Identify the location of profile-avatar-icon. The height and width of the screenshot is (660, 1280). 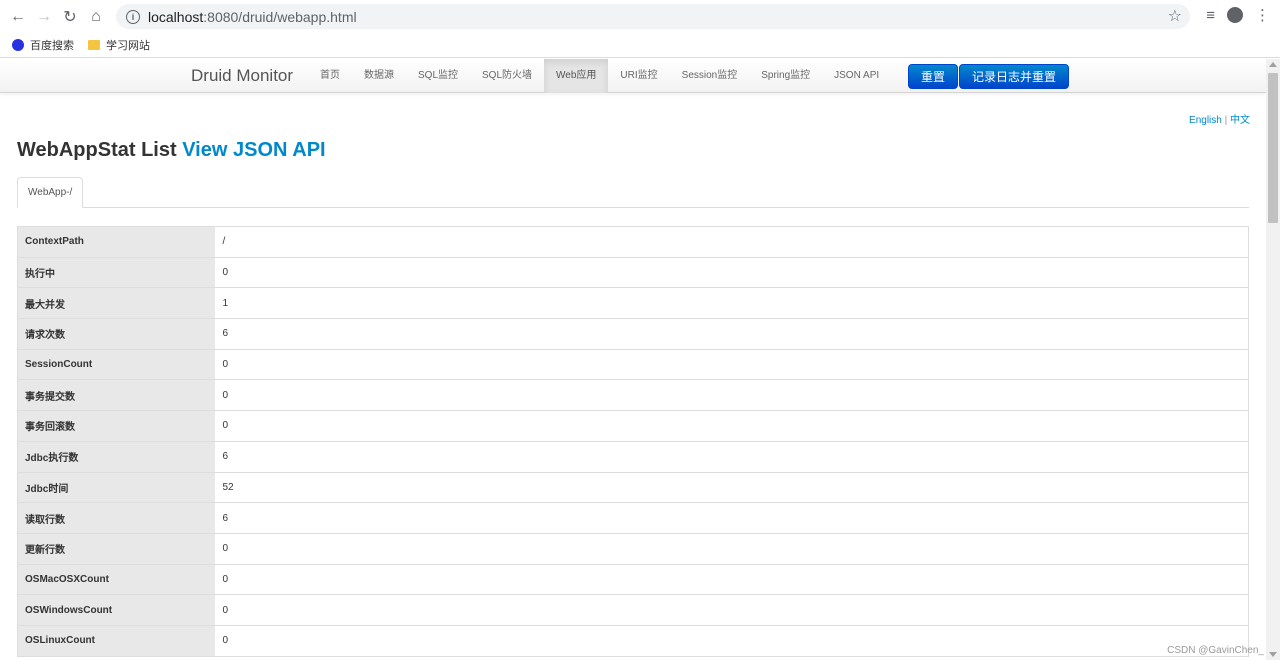
(1235, 15).